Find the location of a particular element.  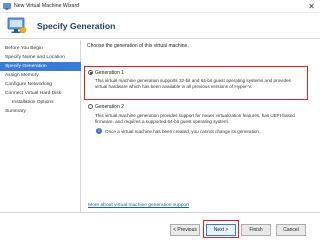

close-icon: ✕ is located at coordinates (311, 6).